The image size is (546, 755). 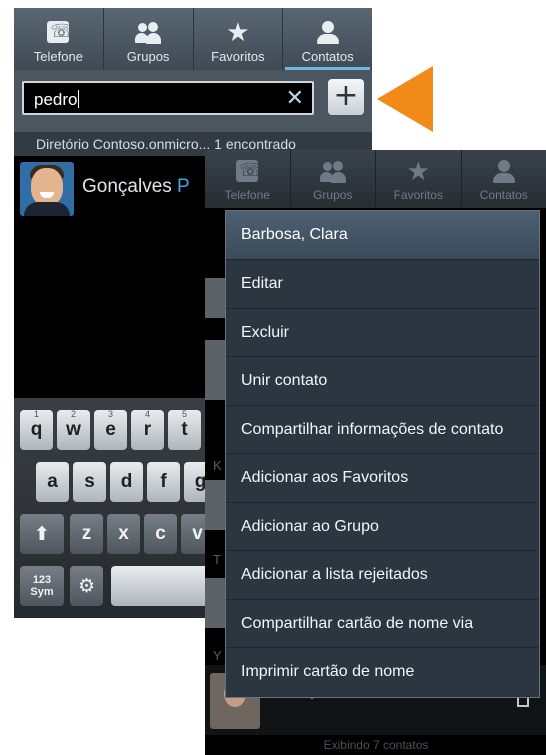 I want to click on menu-item-adicionar-grupo: Adicionar ao Grupo, so click(x=382, y=527).